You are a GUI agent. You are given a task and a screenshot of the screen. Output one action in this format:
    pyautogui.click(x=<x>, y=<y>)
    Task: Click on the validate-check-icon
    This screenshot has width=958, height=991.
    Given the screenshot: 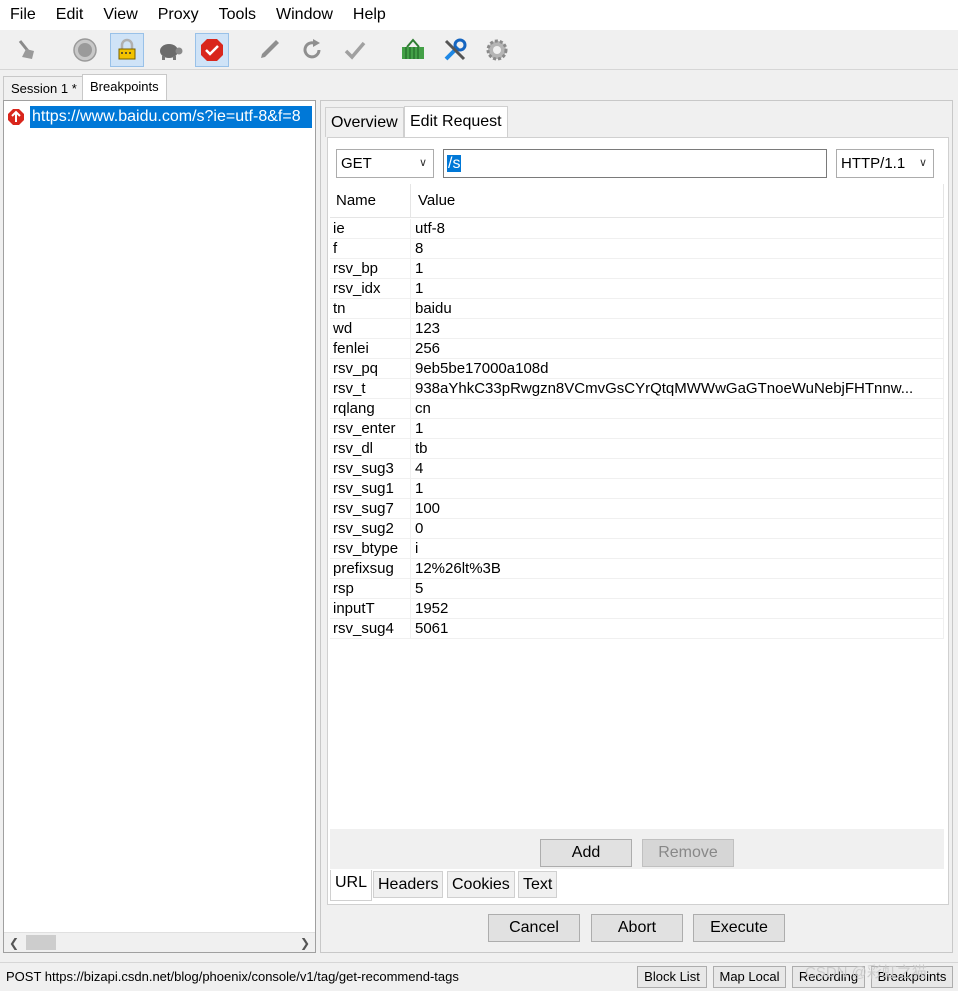 What is the action you would take?
    pyautogui.click(x=355, y=50)
    